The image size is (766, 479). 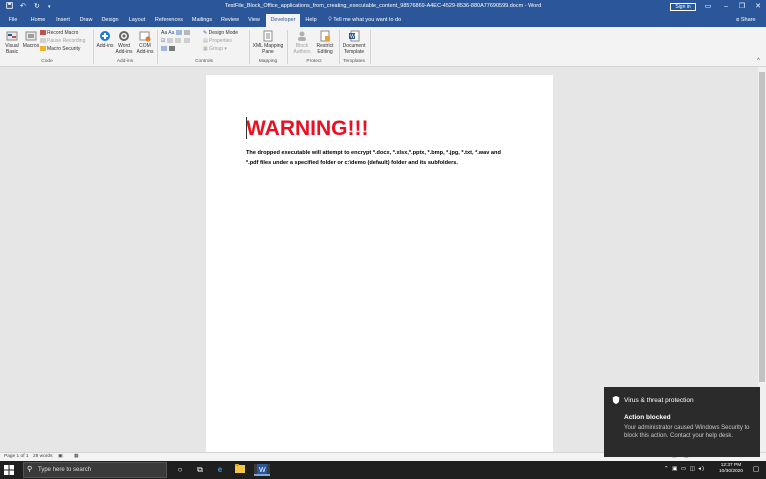 What do you see at coordinates (683, 7) in the screenshot?
I see `sign-in-button: Sign in` at bounding box center [683, 7].